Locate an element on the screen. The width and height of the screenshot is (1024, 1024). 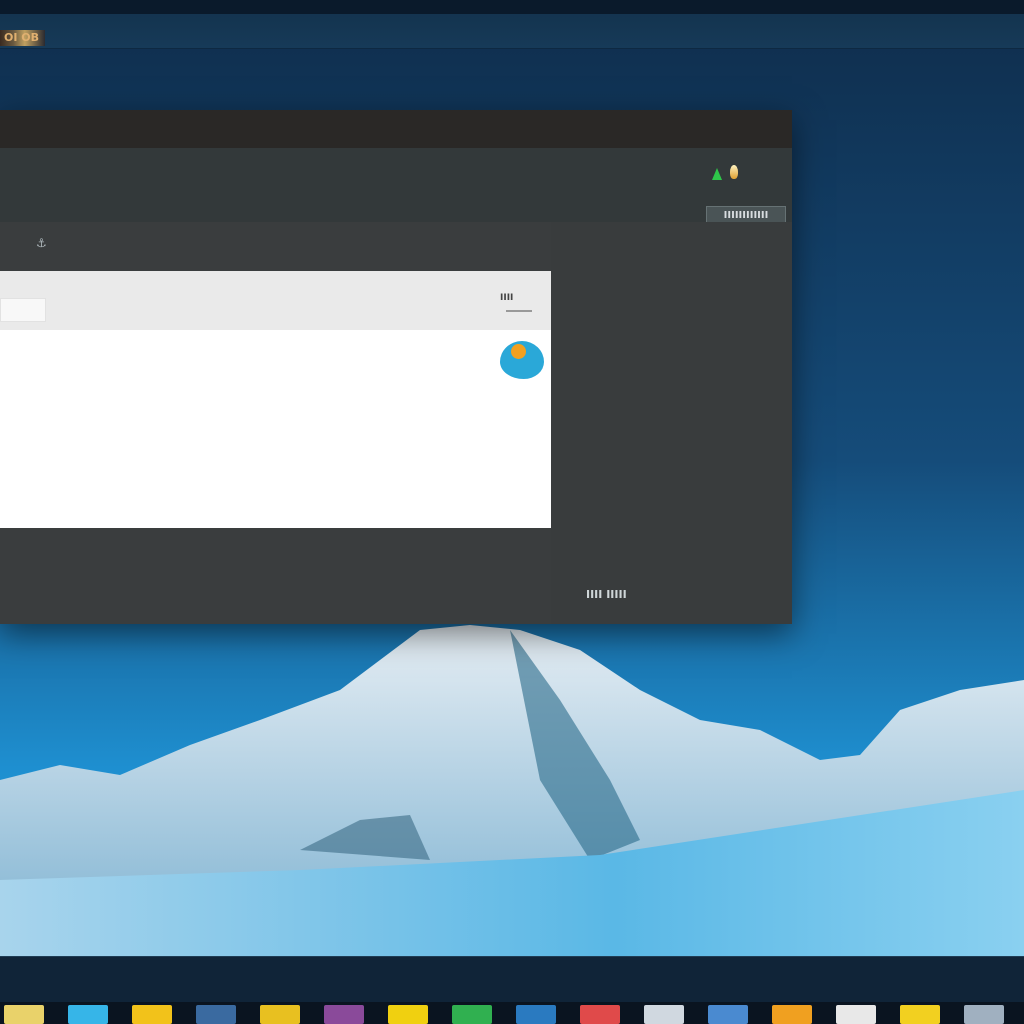
taskbar-app-1-icon is located at coordinates (24, 1014).